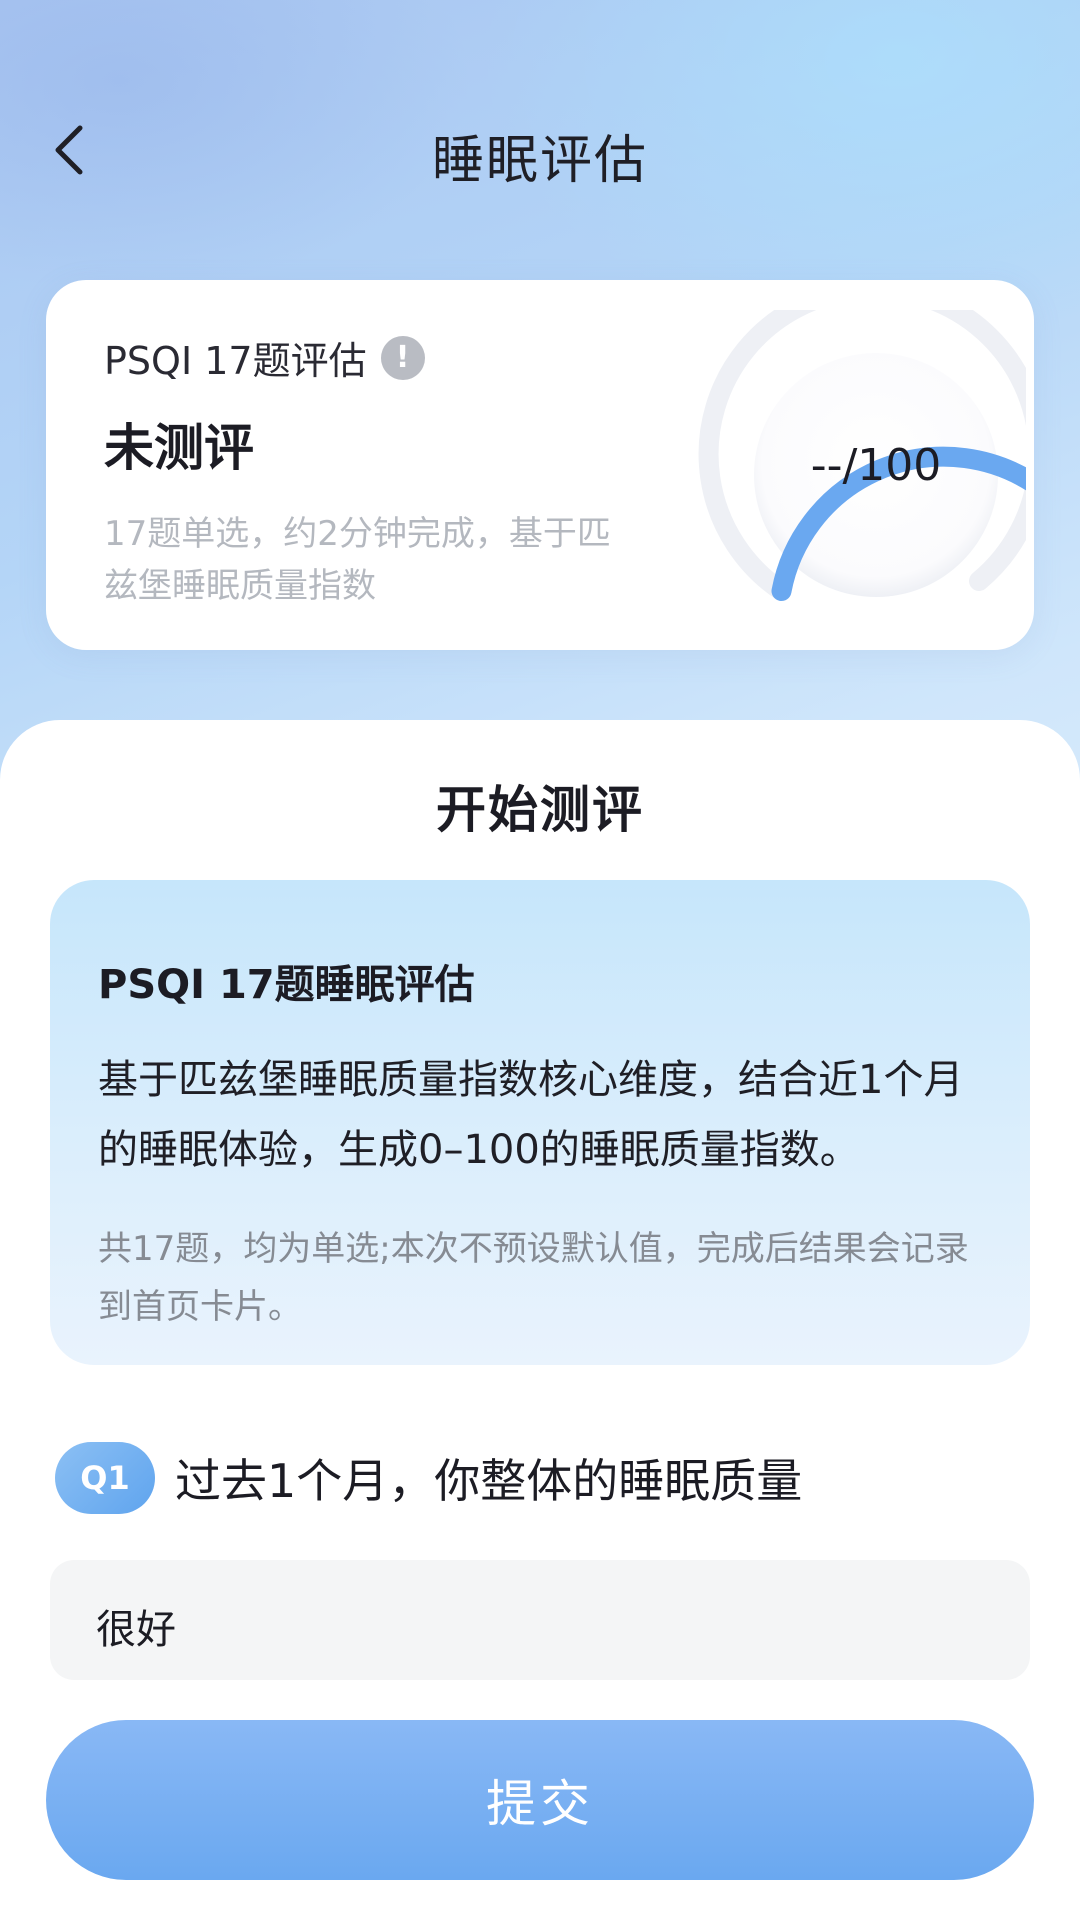 The image size is (1080, 1920). I want to click on assessment-name-row: PSQI 17题评估 !, so click(264, 357).